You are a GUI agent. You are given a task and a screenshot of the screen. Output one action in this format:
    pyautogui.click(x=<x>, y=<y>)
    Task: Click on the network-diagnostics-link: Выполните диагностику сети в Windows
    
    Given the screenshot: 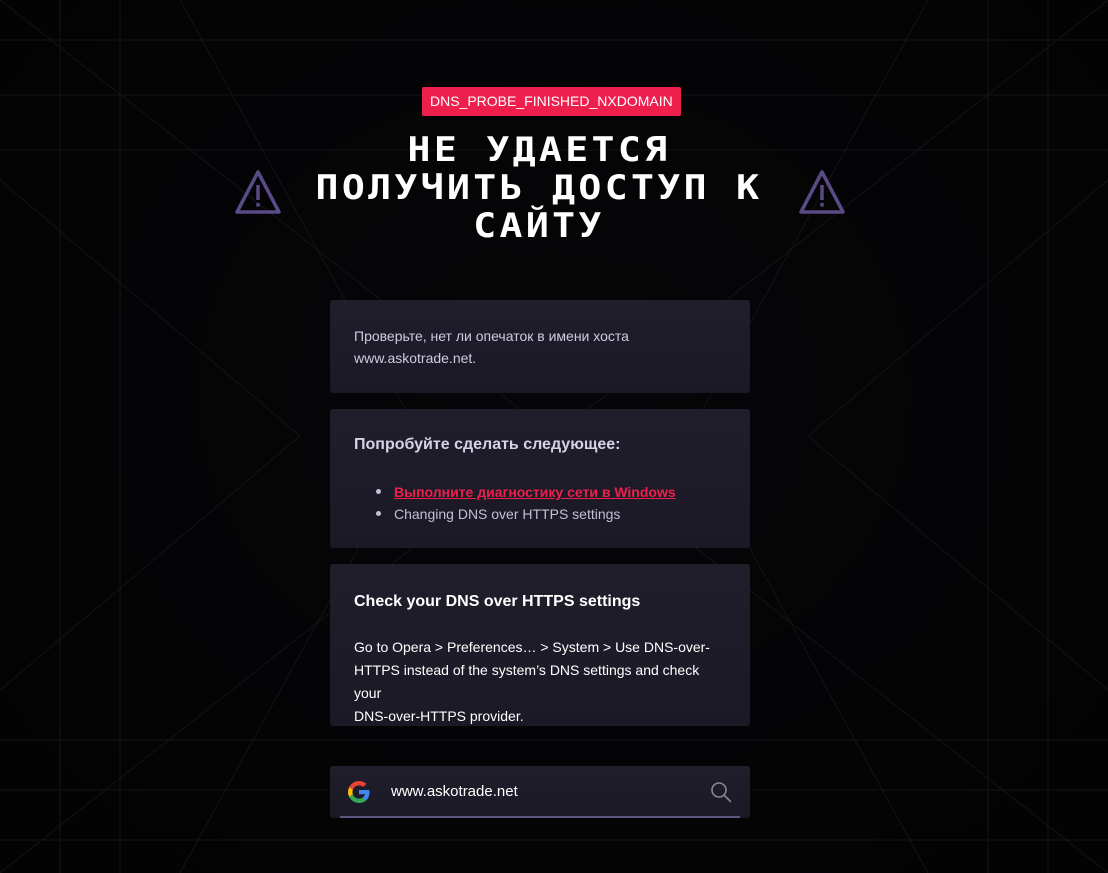 What is the action you would take?
    pyautogui.click(x=535, y=492)
    